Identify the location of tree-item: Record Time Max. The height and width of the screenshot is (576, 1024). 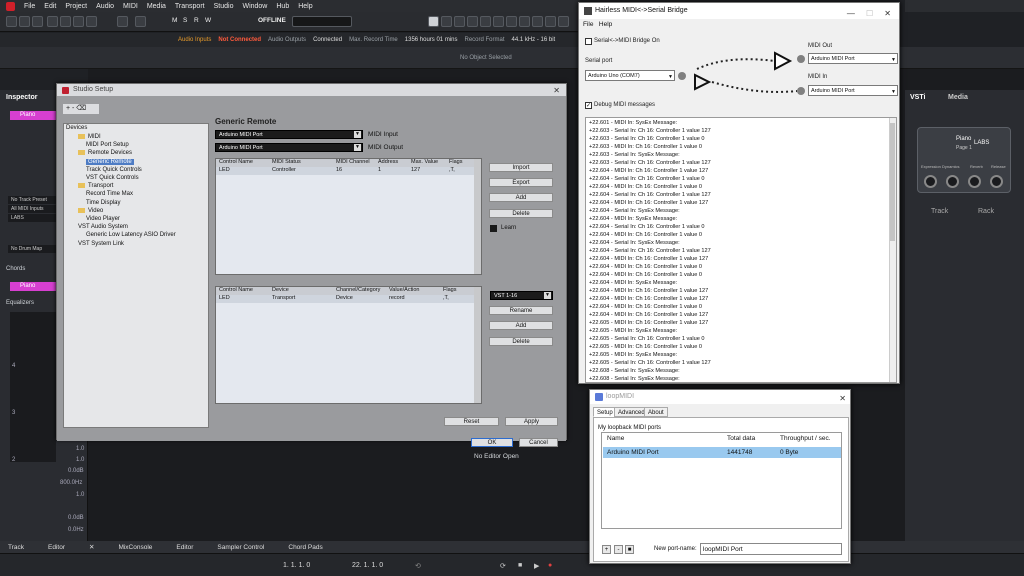
(109, 194).